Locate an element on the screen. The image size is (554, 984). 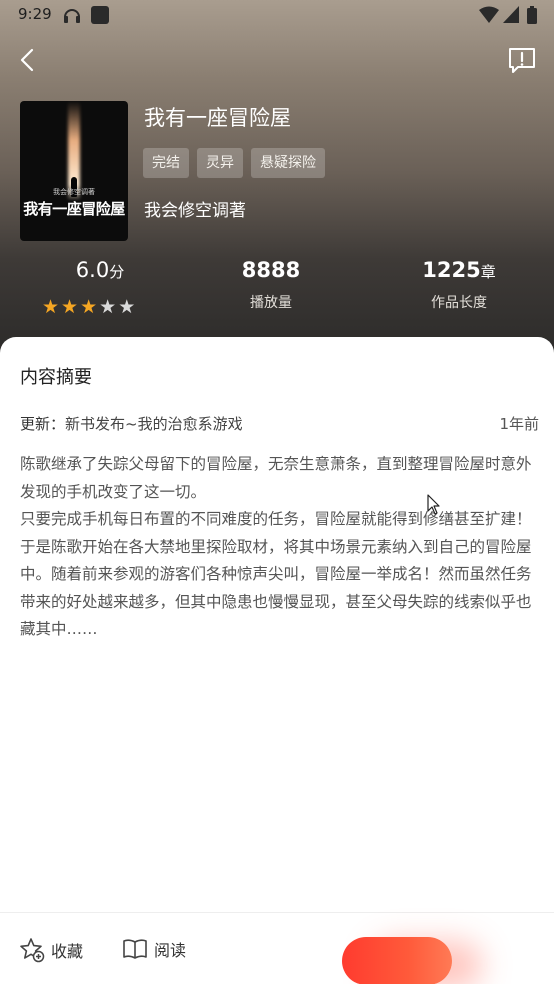
tag-list: 完结 灵异 悬疑探险 is located at coordinates (234, 163).